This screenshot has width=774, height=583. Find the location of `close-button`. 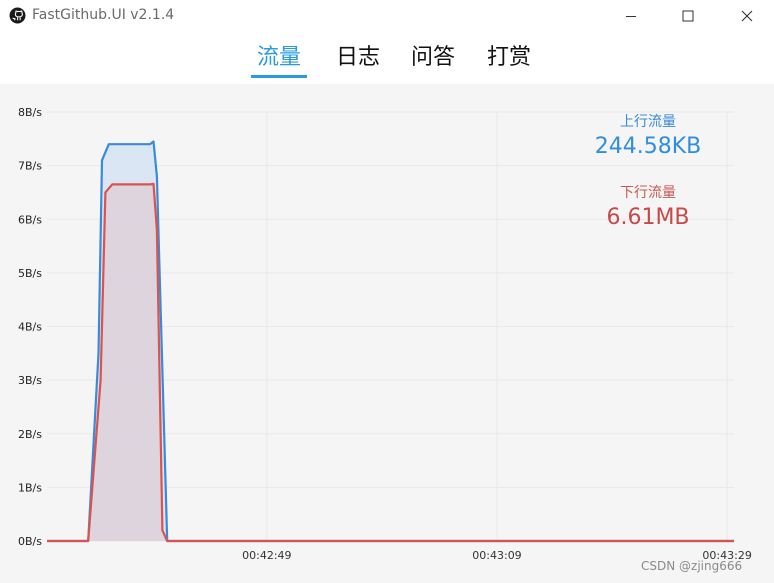

close-button is located at coordinates (747, 16).